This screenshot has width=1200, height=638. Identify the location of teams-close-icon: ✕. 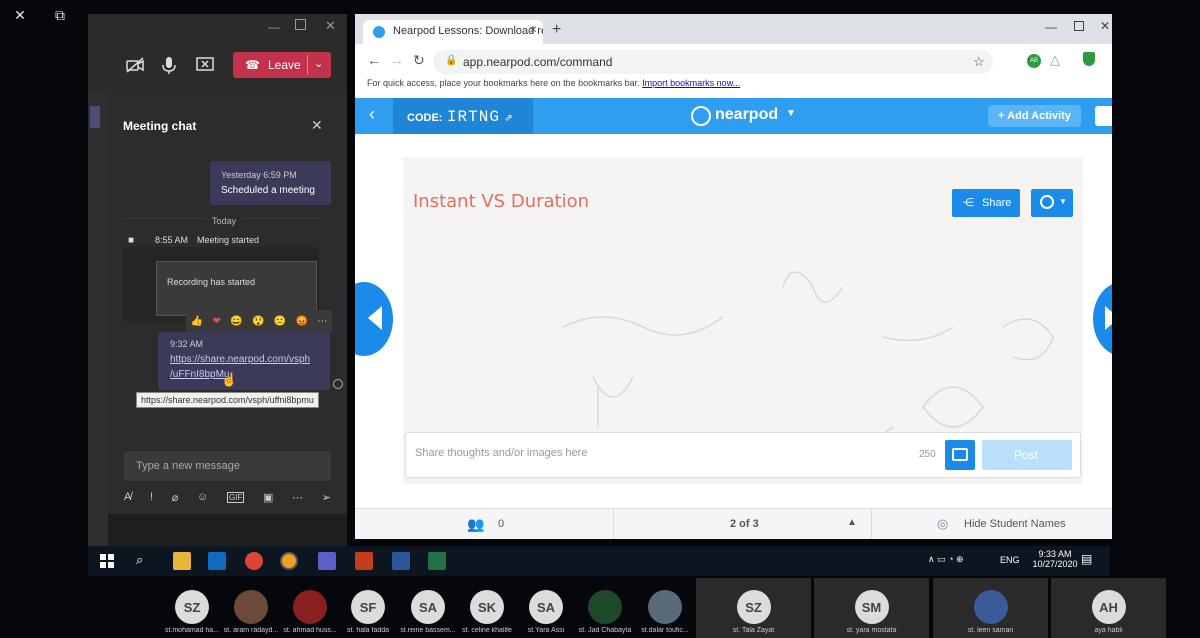
(330, 26).